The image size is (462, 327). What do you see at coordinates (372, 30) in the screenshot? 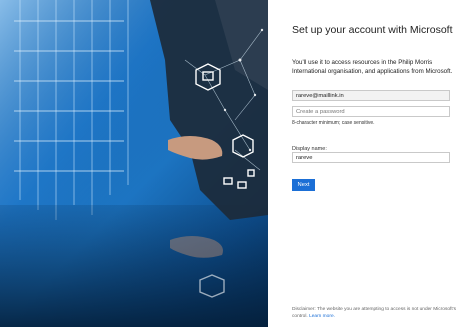
I see `page-title: Set up your account with Microsoft` at bounding box center [372, 30].